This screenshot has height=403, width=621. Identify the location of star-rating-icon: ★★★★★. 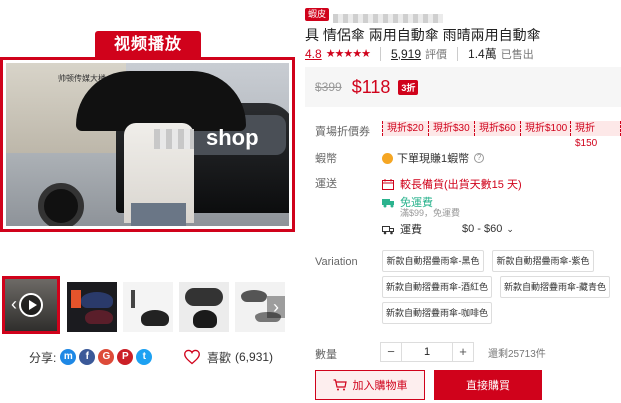
(348, 54).